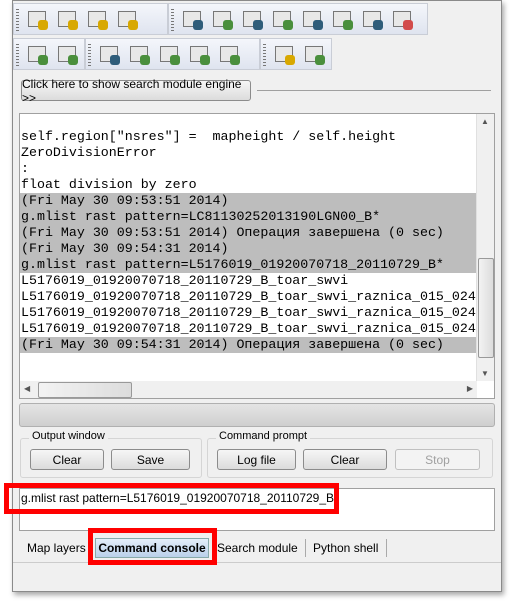 The width and height of the screenshot is (517, 603). I want to click on separator, so click(374, 90).